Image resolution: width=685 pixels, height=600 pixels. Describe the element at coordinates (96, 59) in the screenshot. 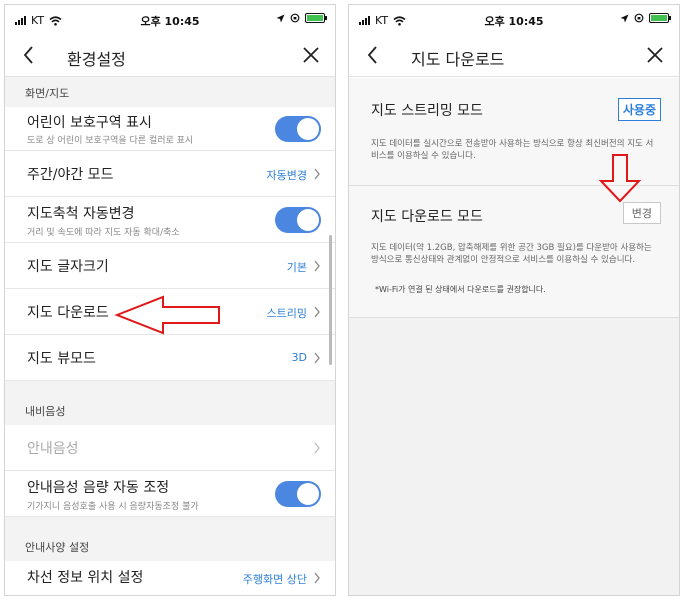

I see `page-title: 환경설정` at that location.